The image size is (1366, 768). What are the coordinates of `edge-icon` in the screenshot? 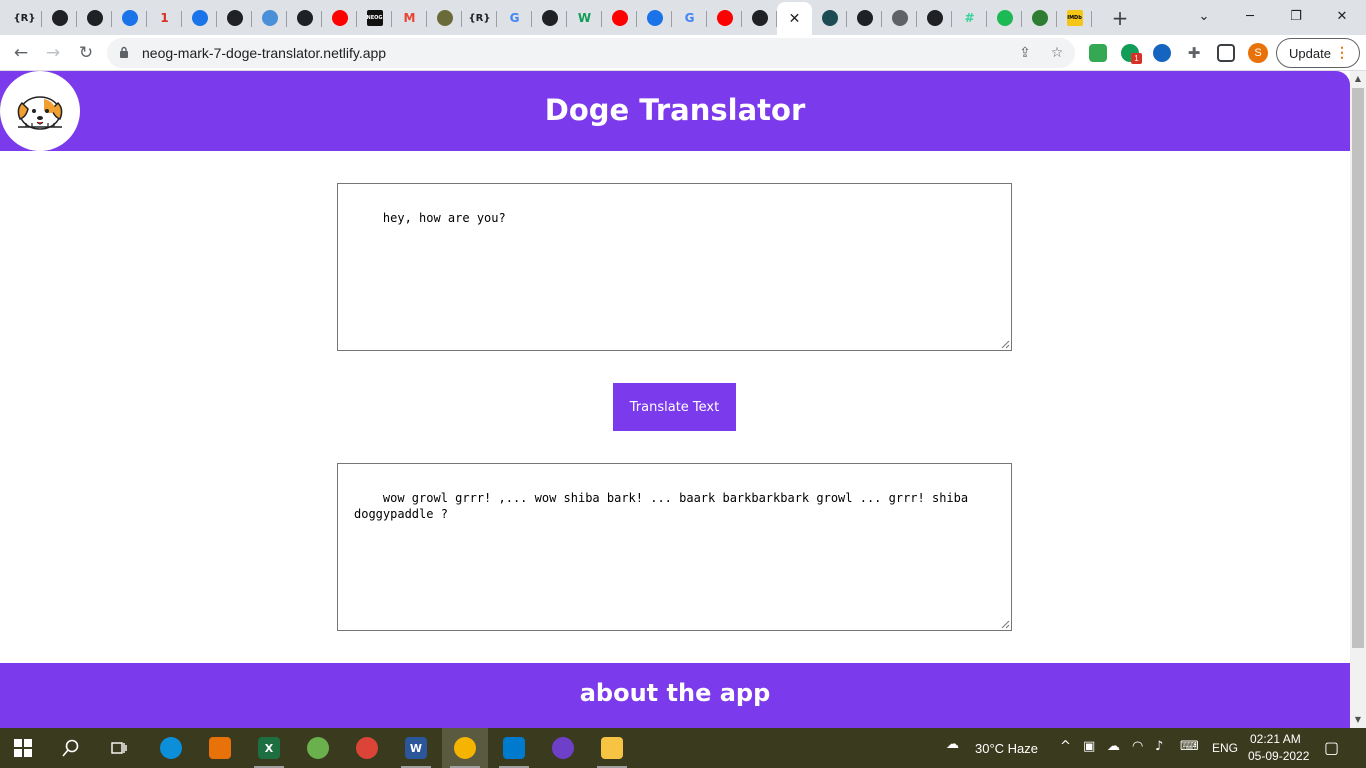 It's located at (171, 748).